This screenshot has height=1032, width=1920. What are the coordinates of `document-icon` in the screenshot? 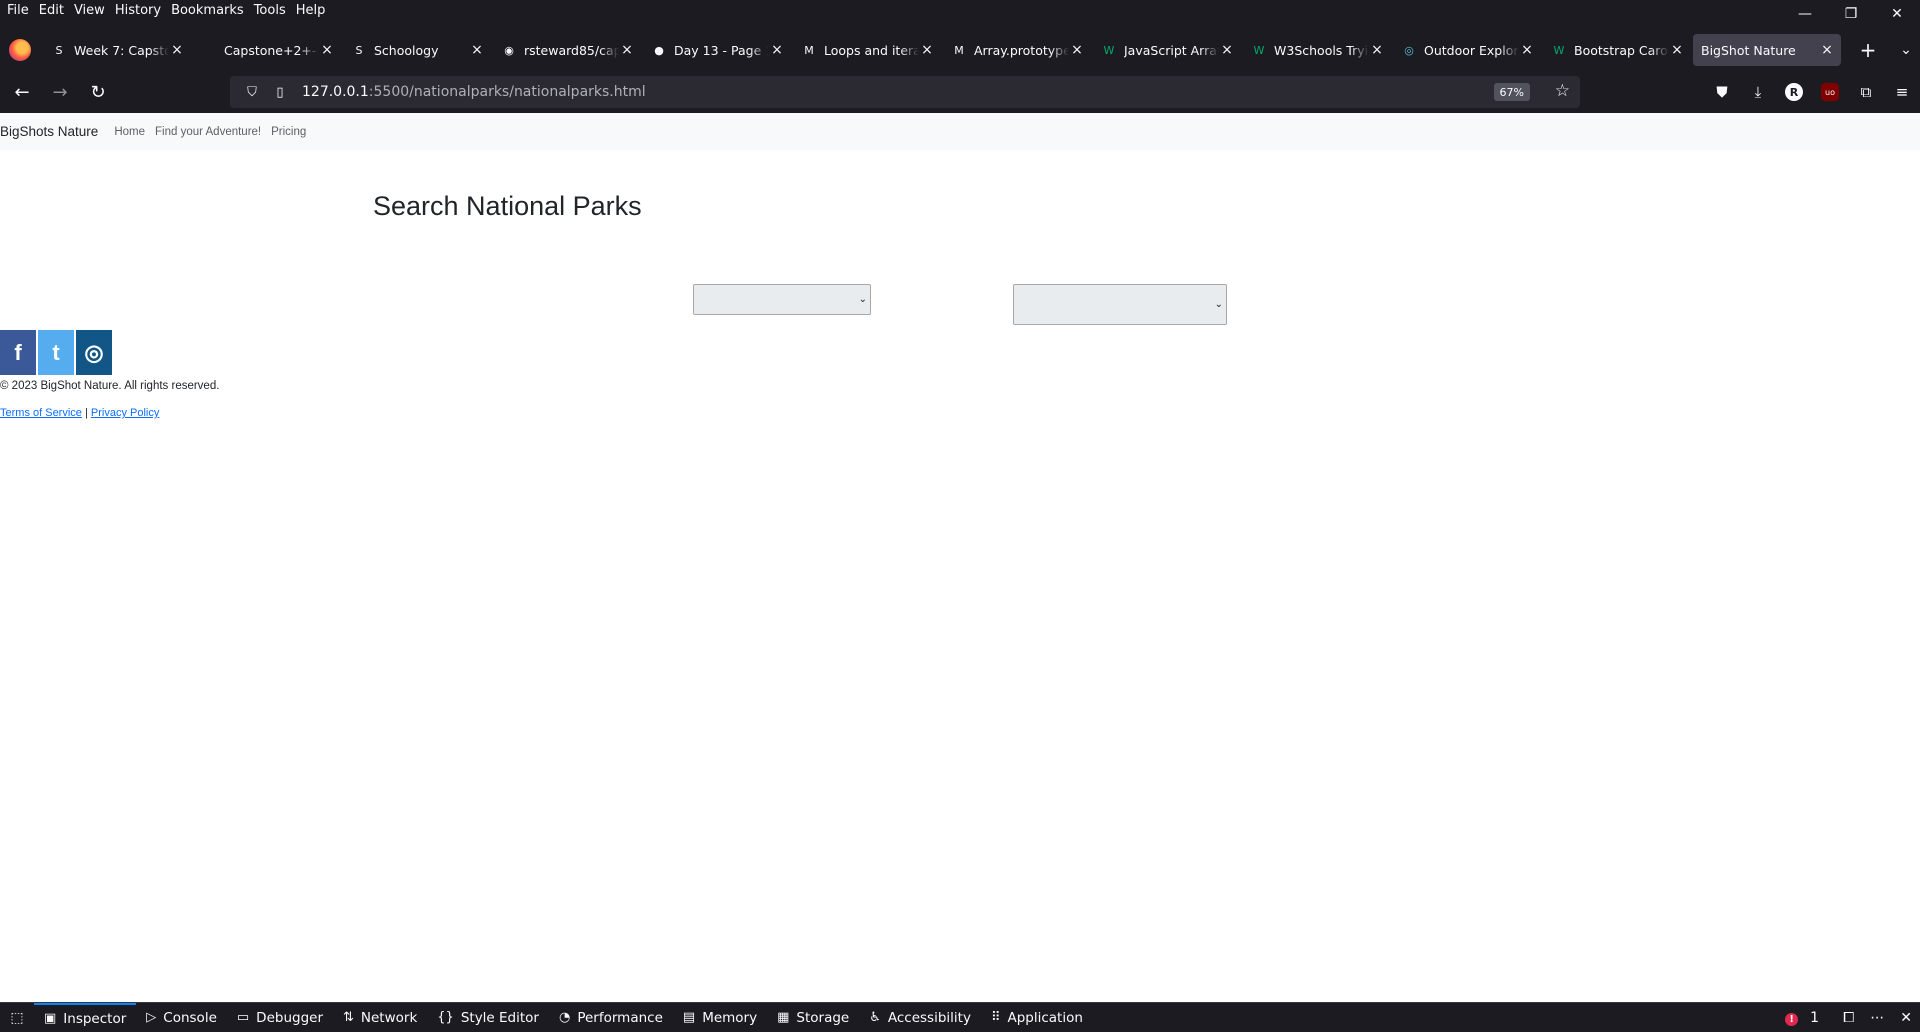 It's located at (209, 50).